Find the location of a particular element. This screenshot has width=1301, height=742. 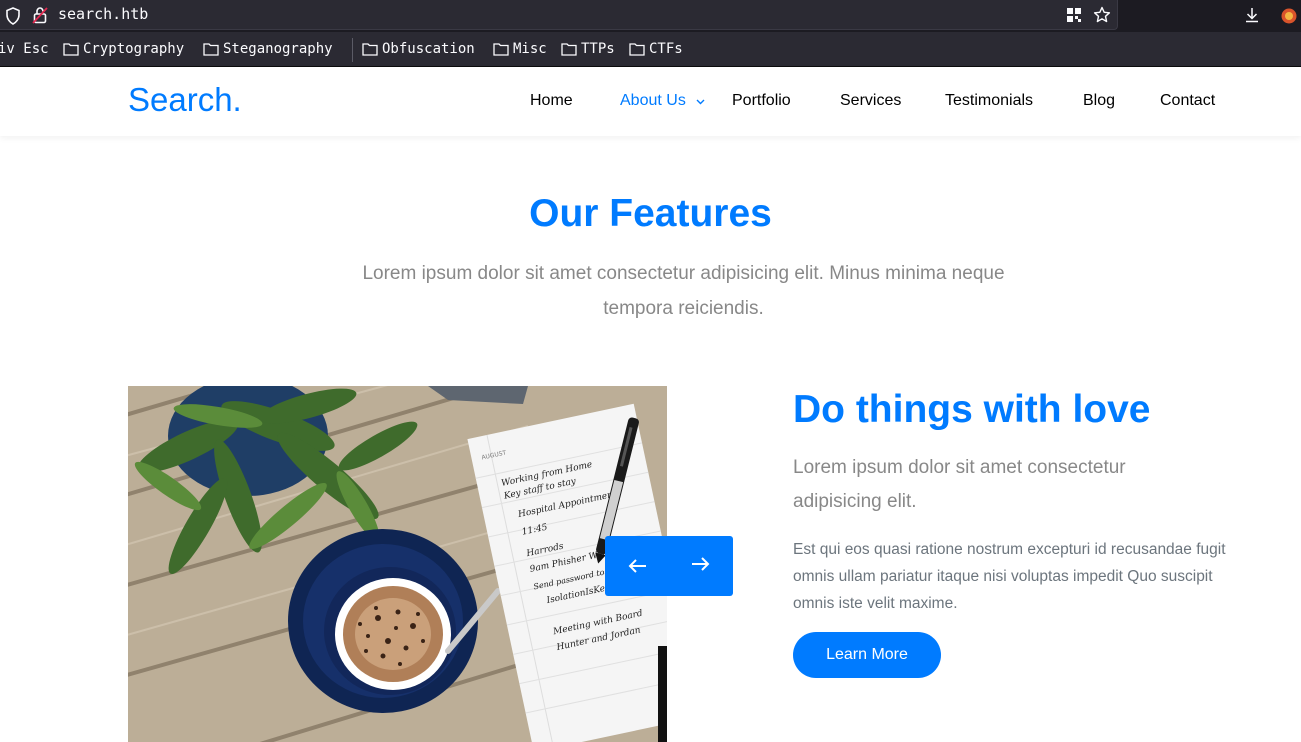

bookmark-folder-ctfs: CTFs is located at coordinates (656, 49).